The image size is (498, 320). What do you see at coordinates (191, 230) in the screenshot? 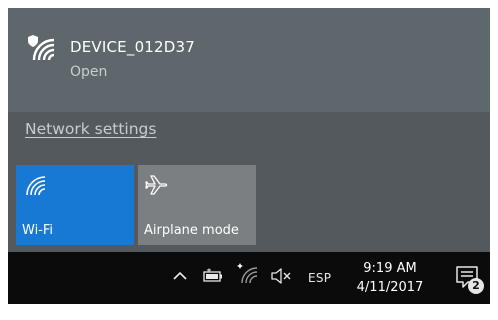
I see `airplane-tile-label: Airplane mode` at bounding box center [191, 230].